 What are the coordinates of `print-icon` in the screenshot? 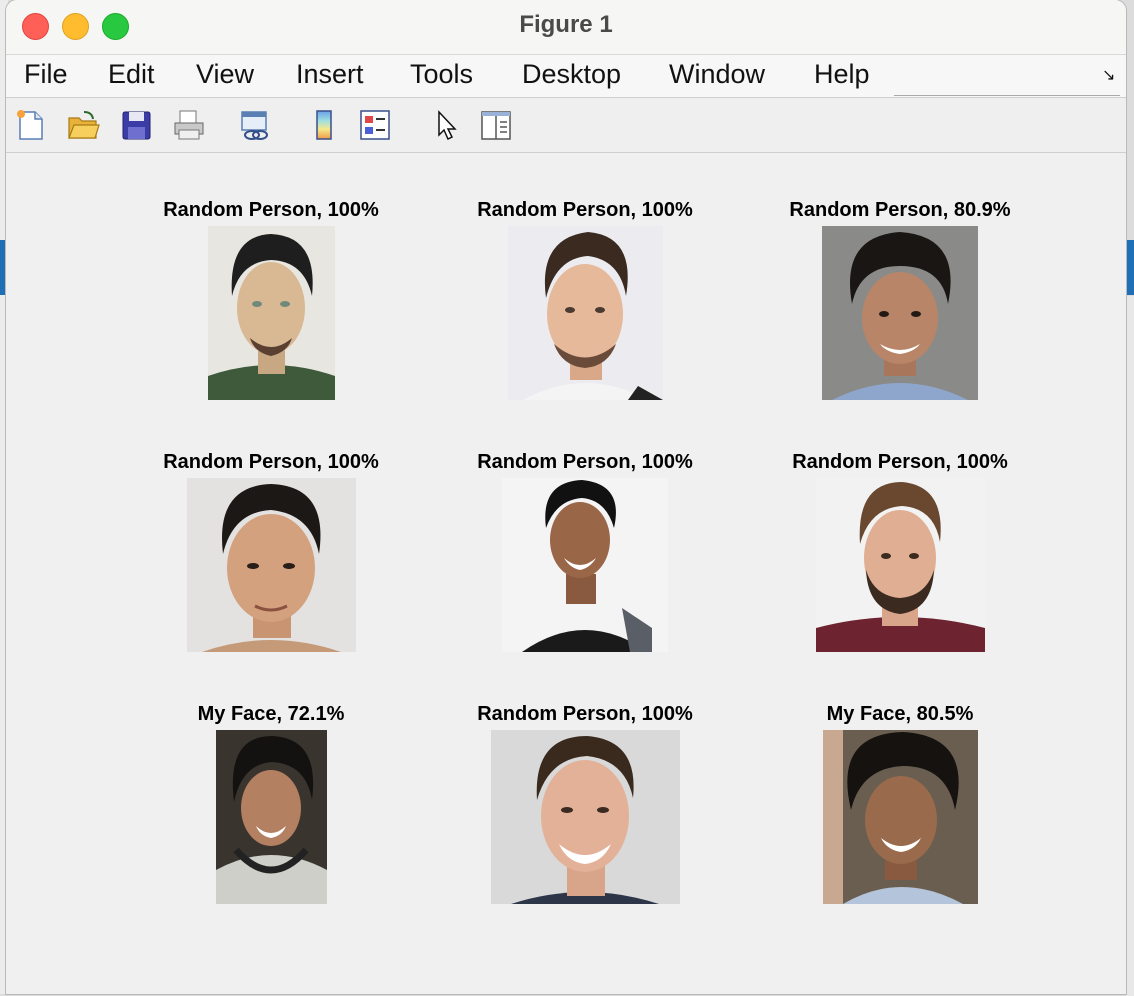 It's located at (189, 125).